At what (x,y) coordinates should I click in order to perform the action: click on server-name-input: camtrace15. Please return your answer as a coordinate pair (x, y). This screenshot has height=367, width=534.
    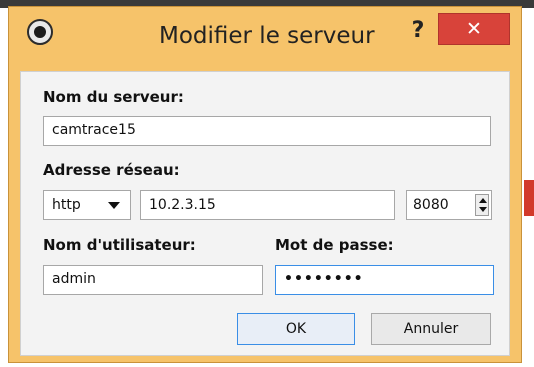
    Looking at the image, I should click on (267, 131).